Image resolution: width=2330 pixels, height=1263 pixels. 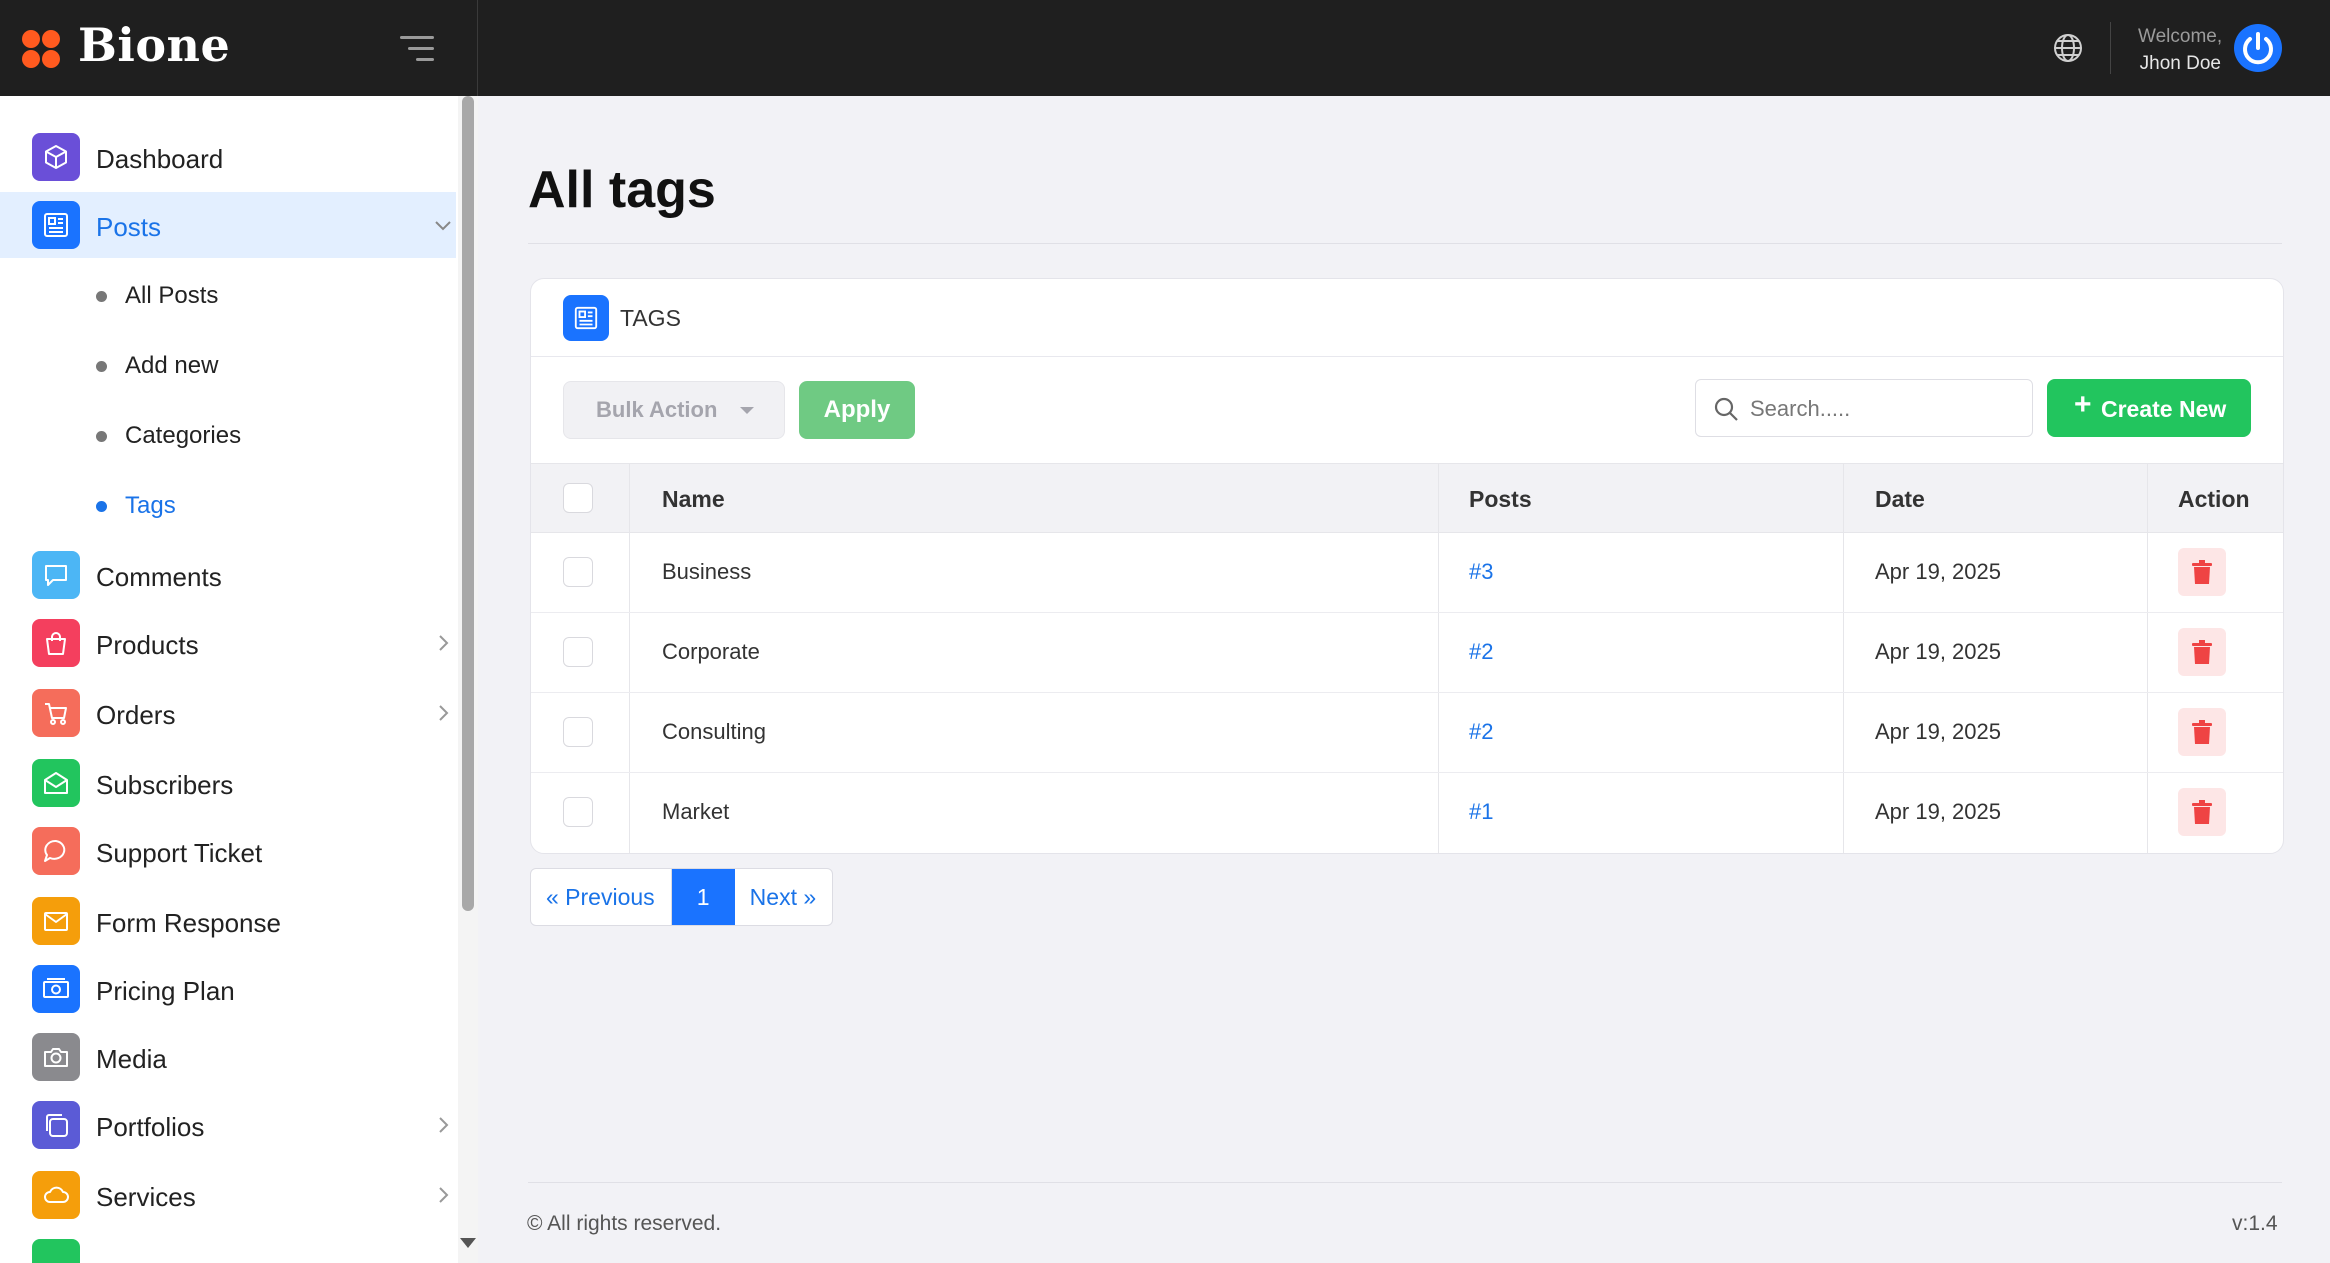 I want to click on column-header-action: Action, so click(x=2214, y=499).